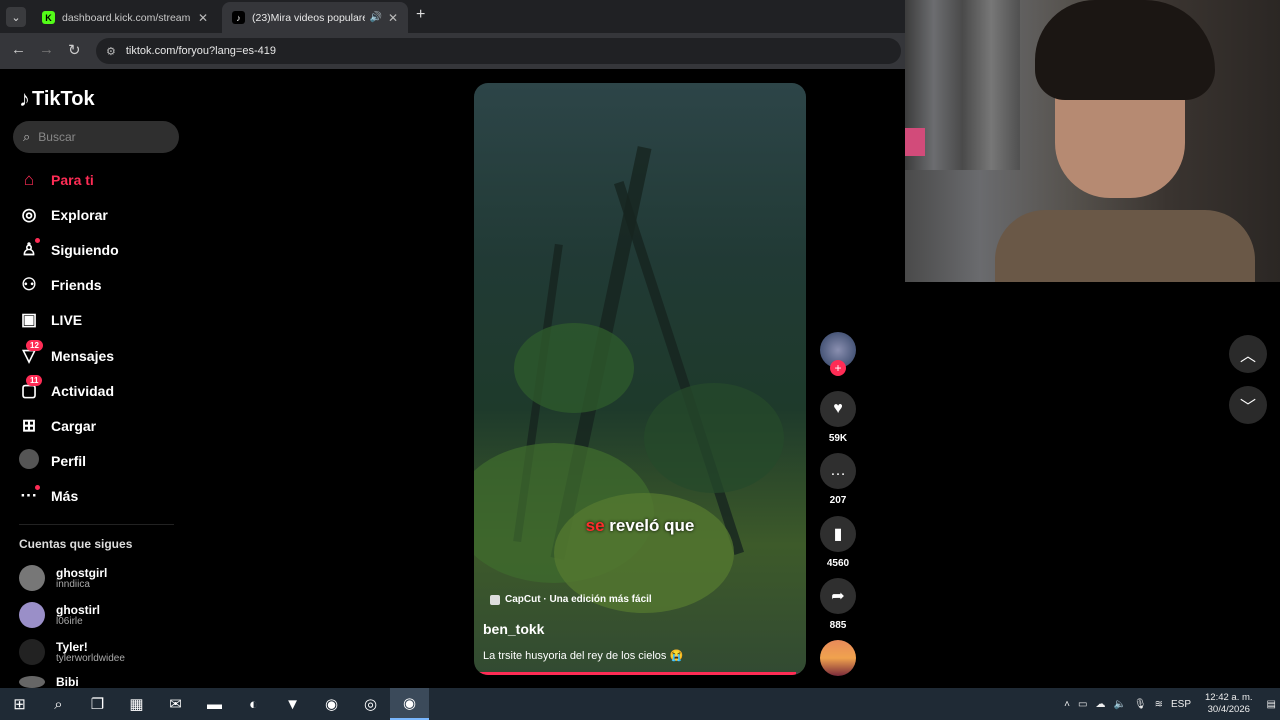 The height and width of the screenshot is (720, 1280). I want to click on start-button: ⊞, so click(19, 704).